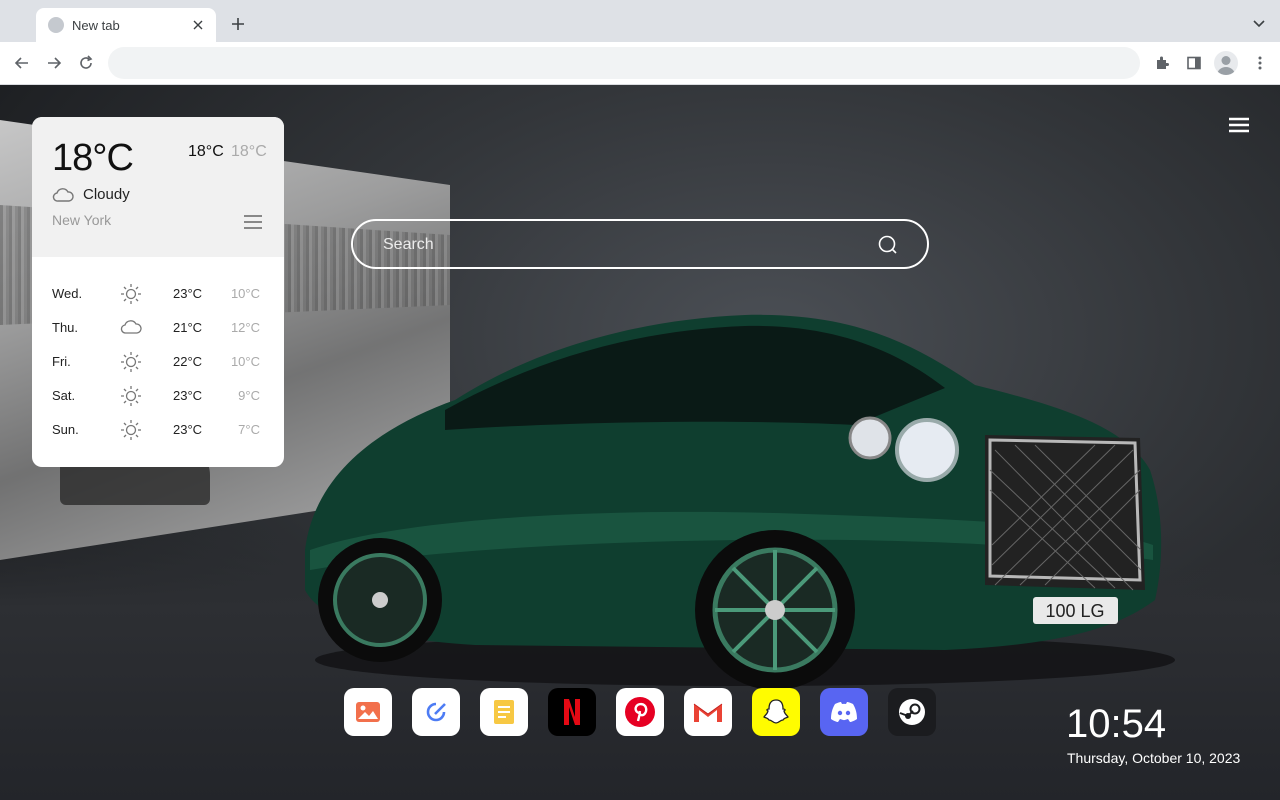  I want to click on extensions-icon, so click(1162, 63).